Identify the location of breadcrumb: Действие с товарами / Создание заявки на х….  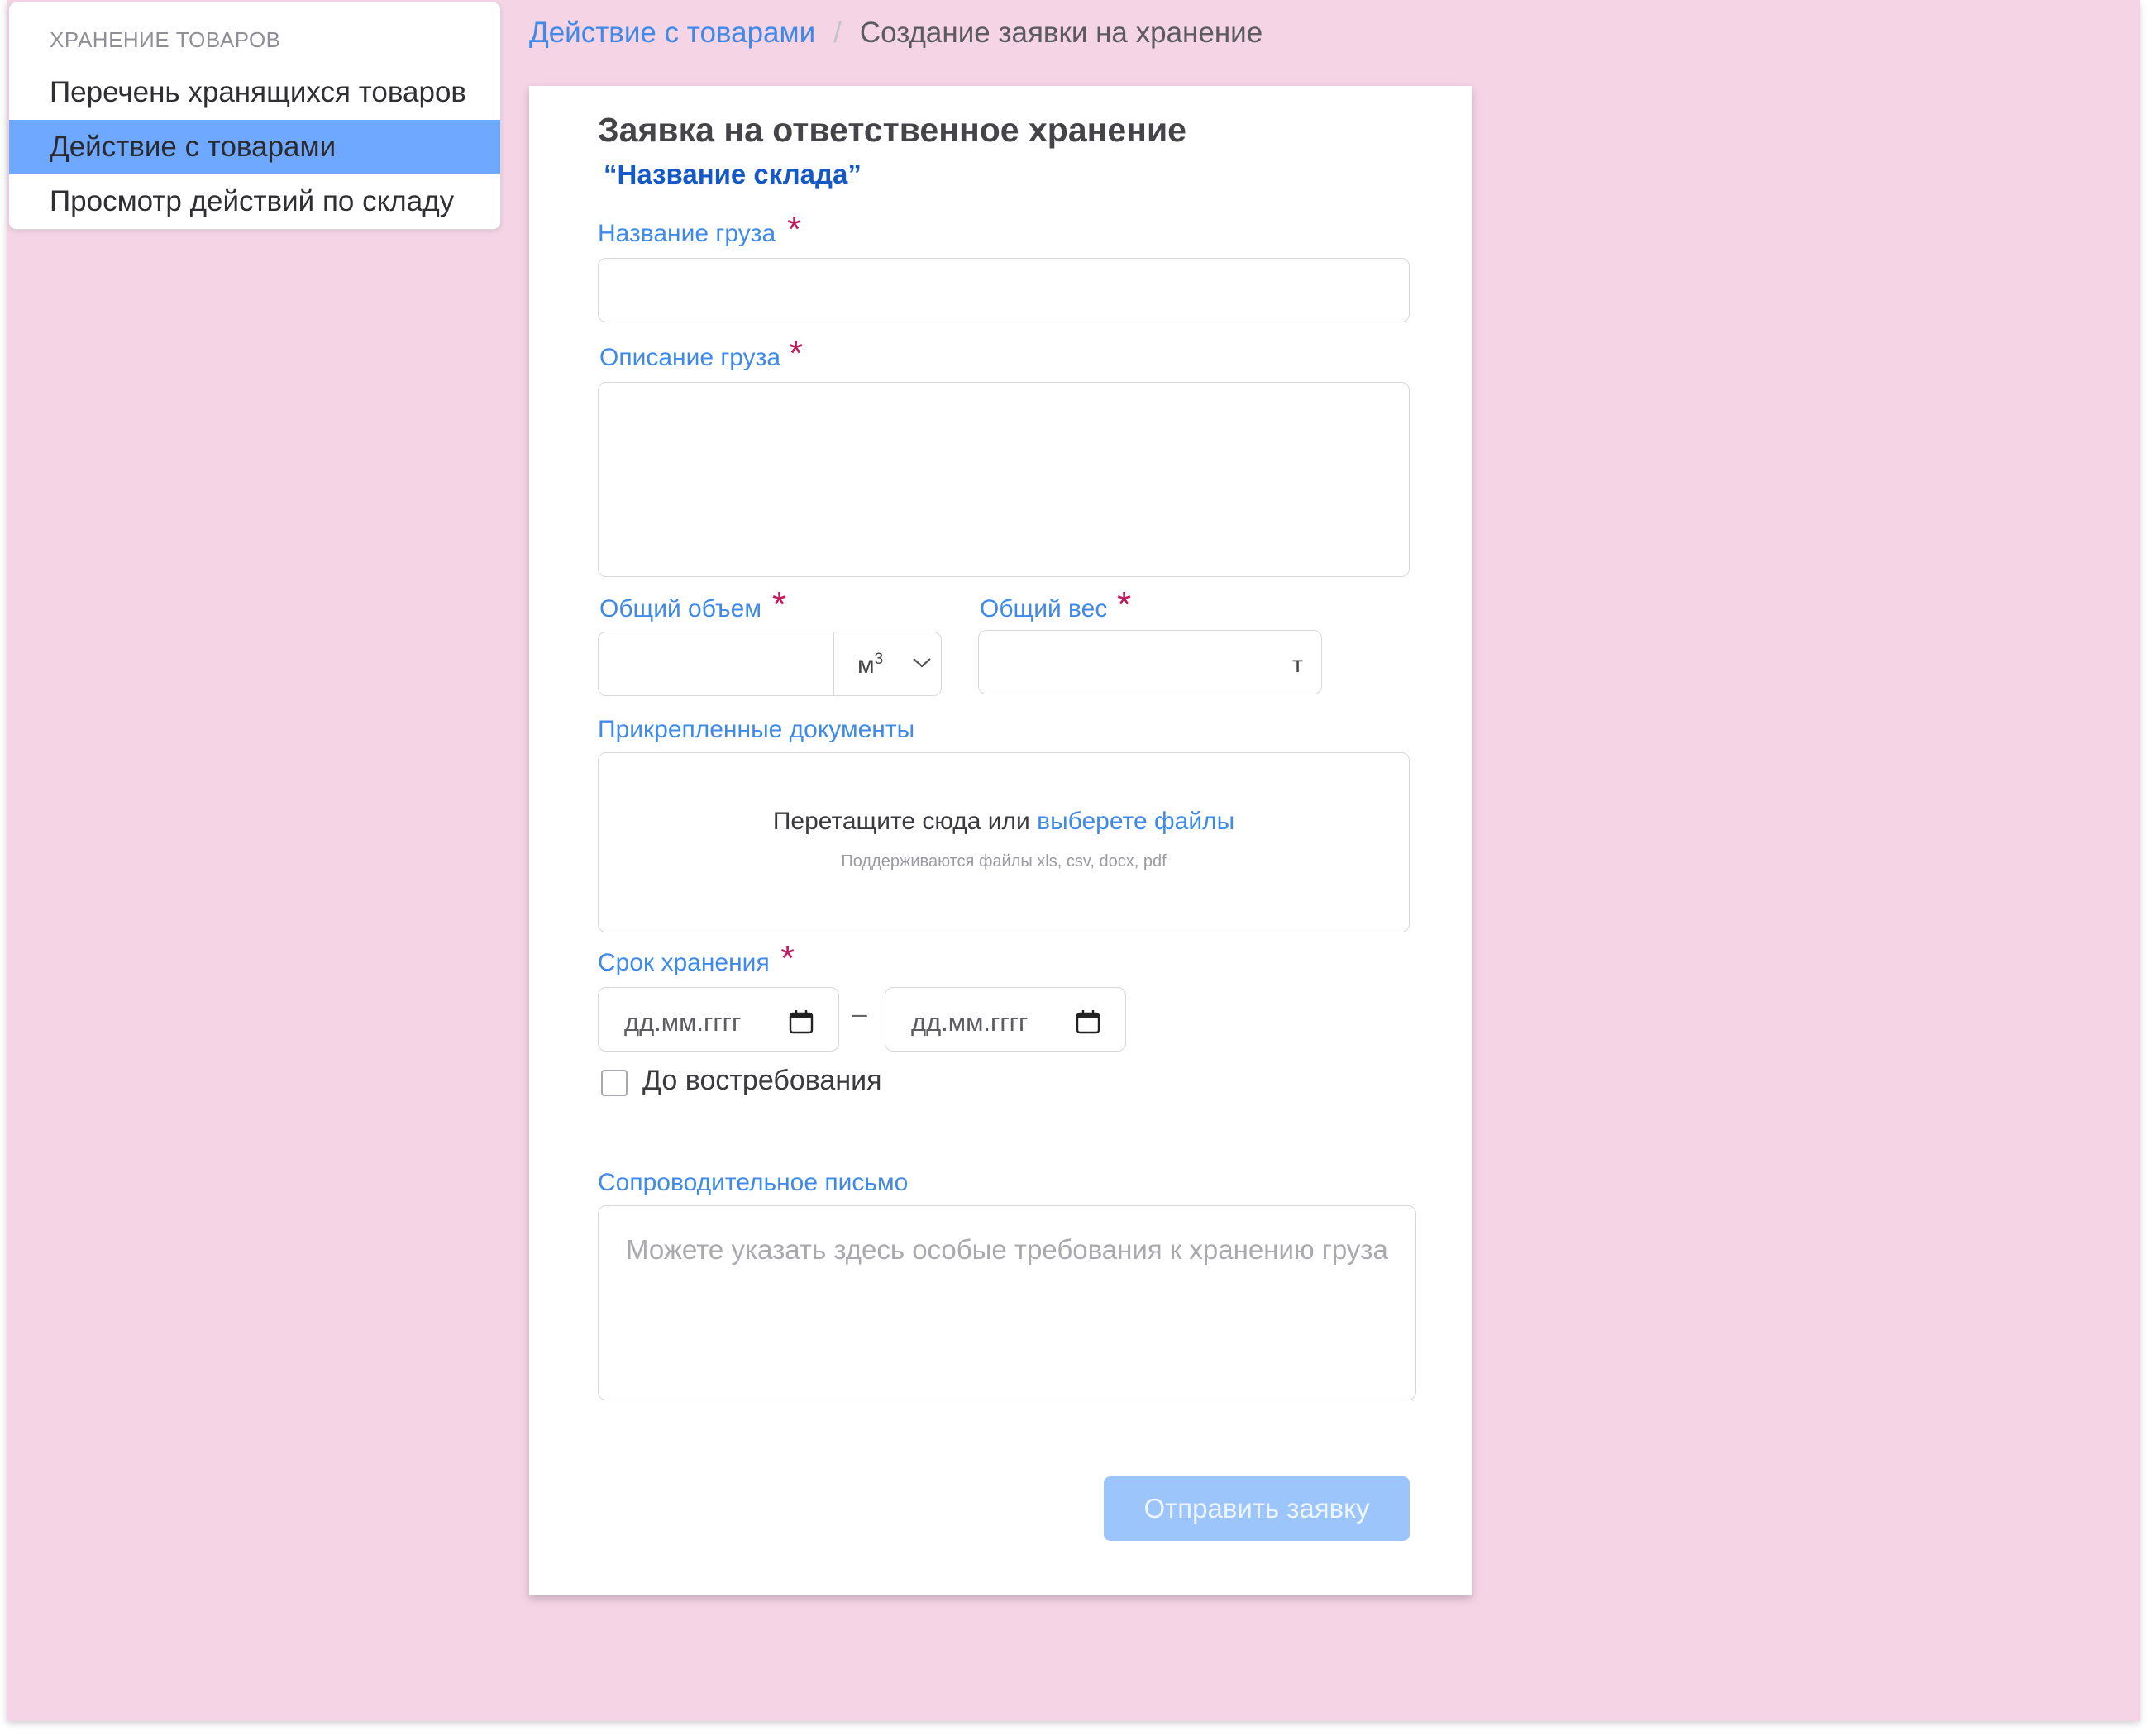
(896, 33).